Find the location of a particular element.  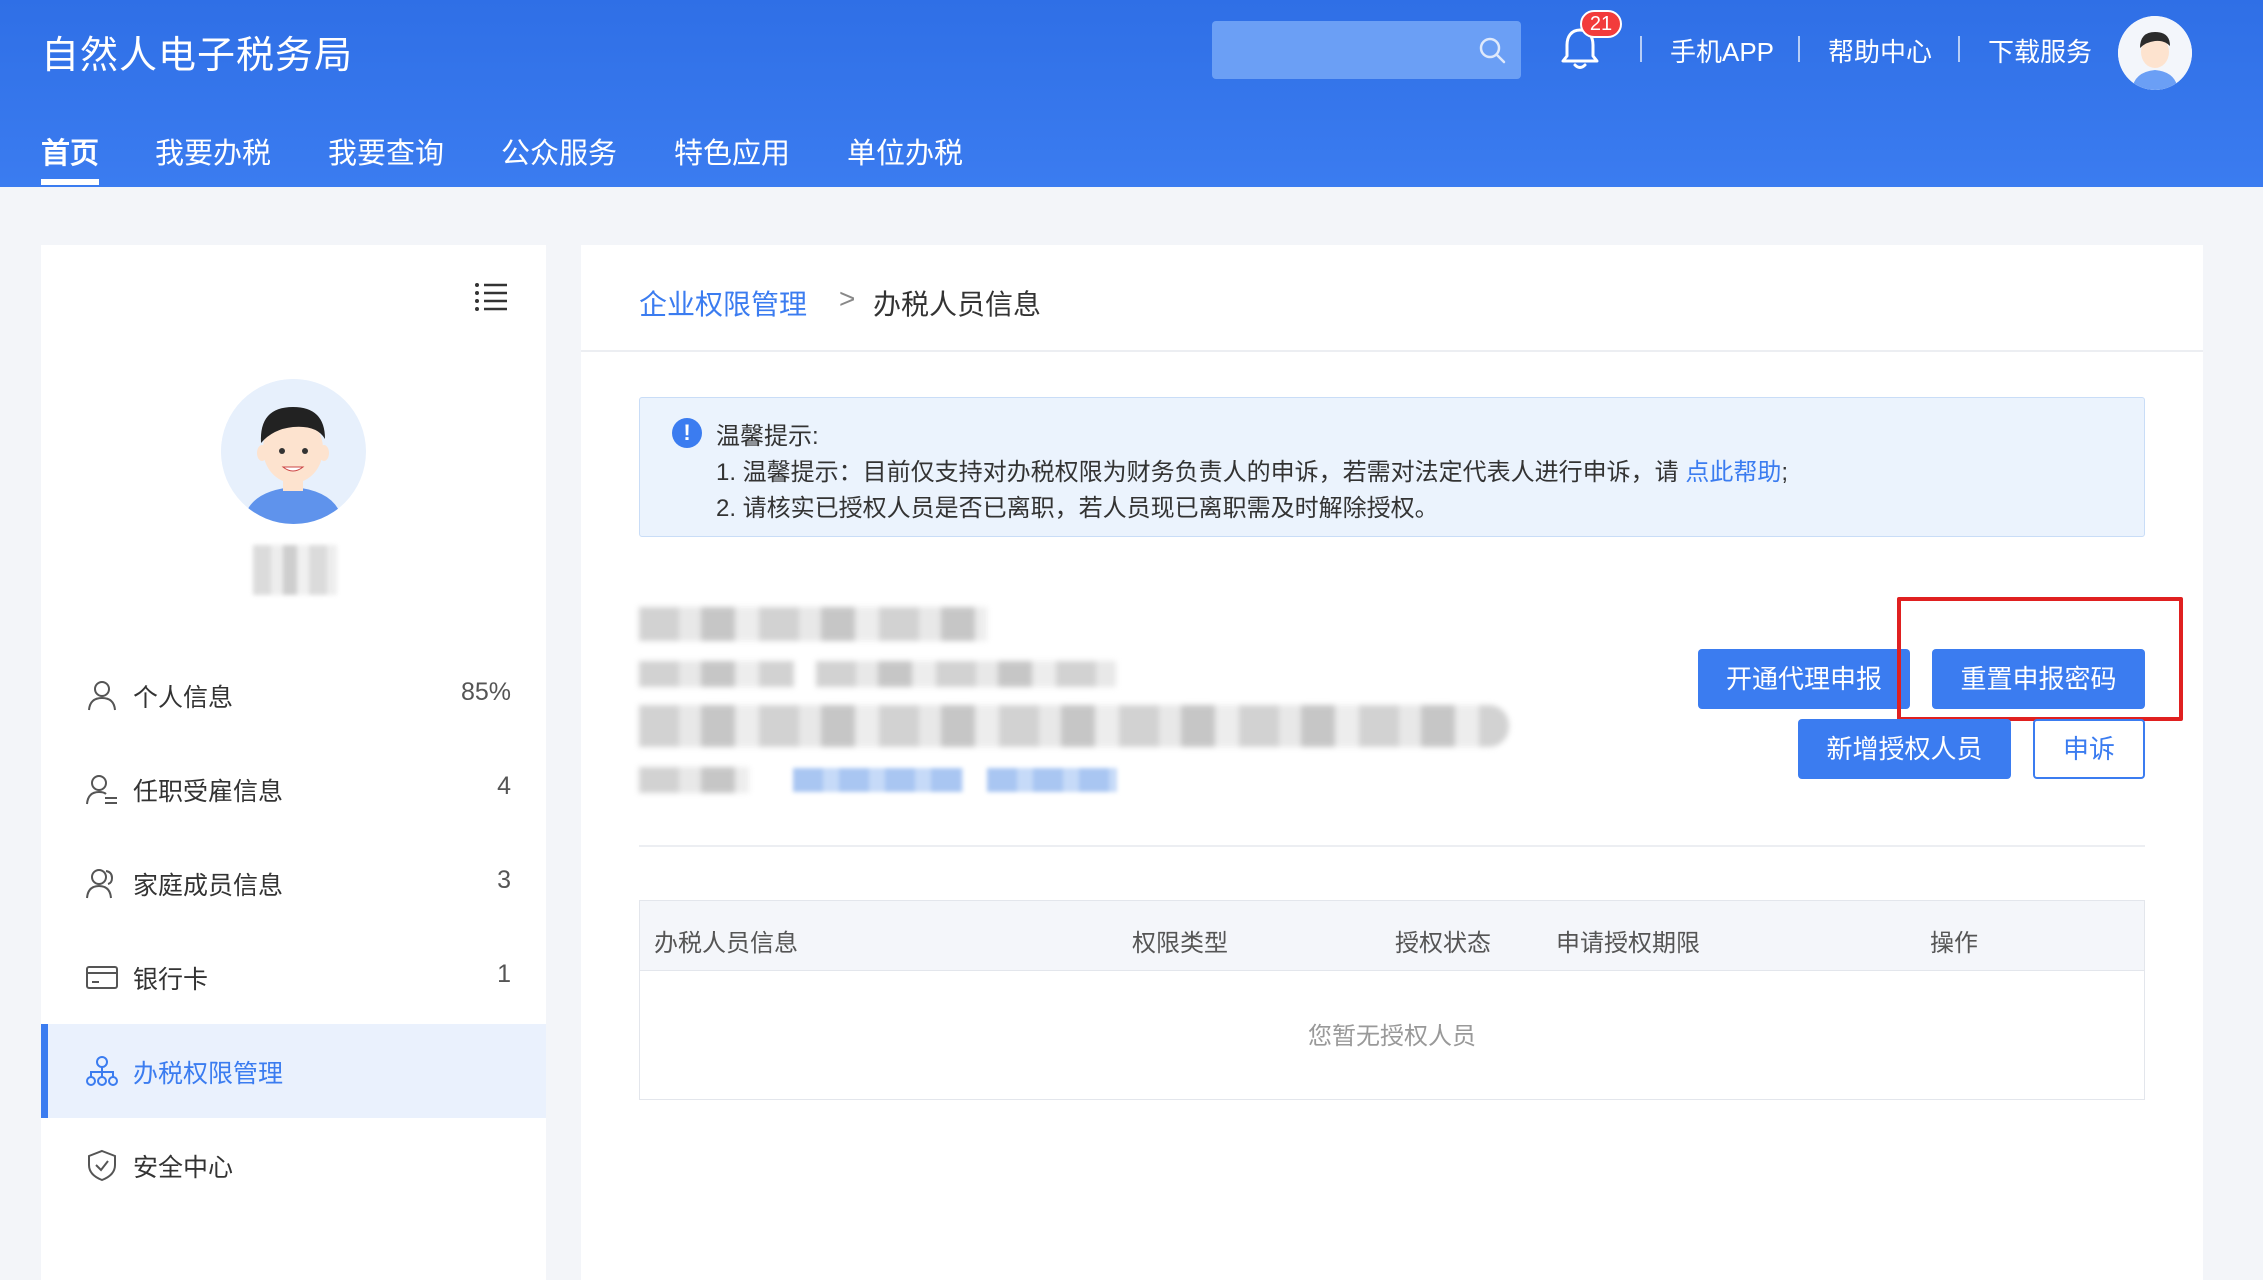

sidebar-item-security: 安全中心 is located at coordinates (293, 1165).